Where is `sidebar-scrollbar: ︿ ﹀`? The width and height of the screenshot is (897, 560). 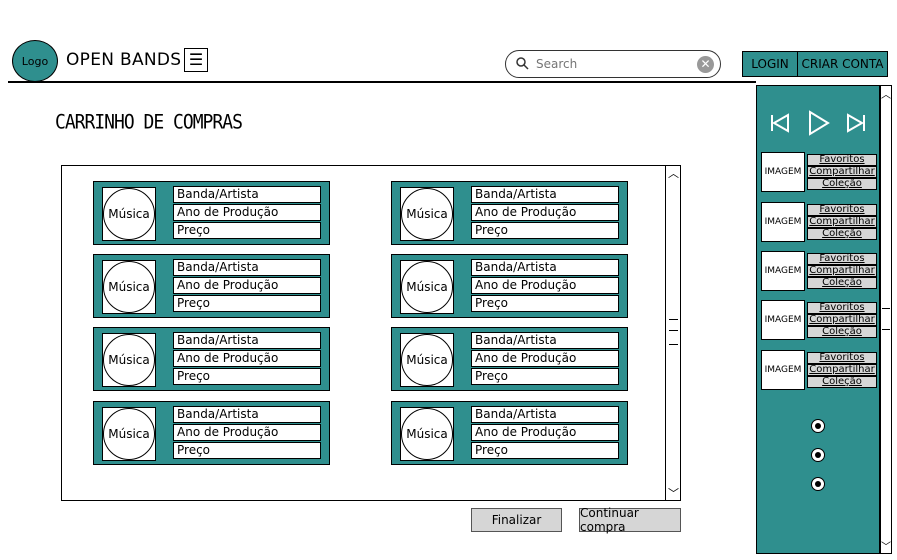
sidebar-scrollbar: ︿ ﹀ is located at coordinates (886, 319).